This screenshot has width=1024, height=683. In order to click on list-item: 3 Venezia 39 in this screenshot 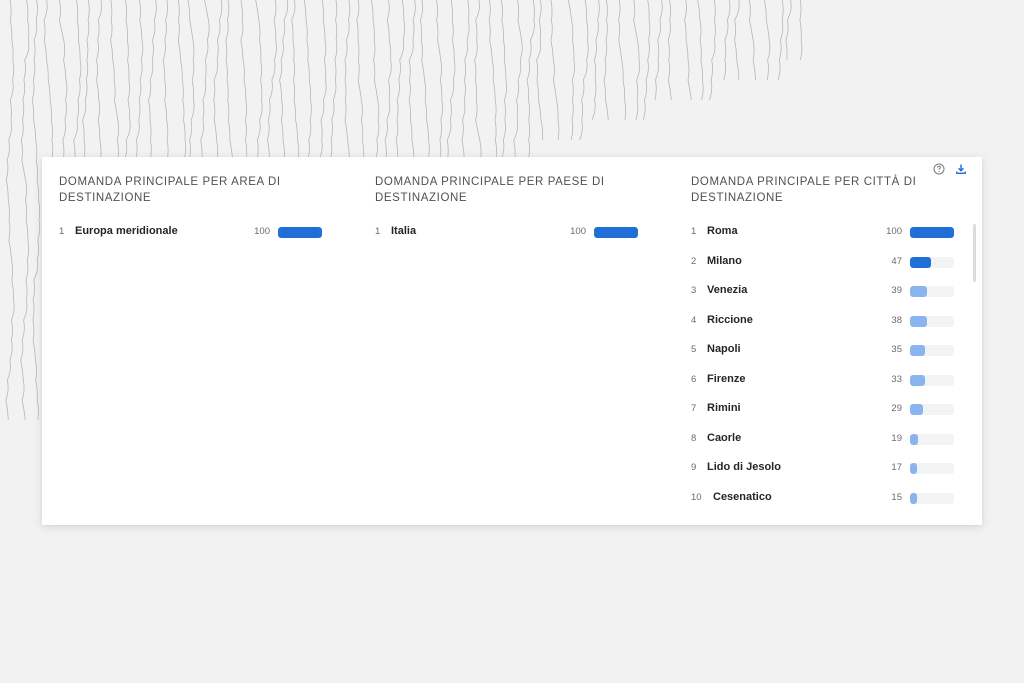, I will do `click(822, 292)`.